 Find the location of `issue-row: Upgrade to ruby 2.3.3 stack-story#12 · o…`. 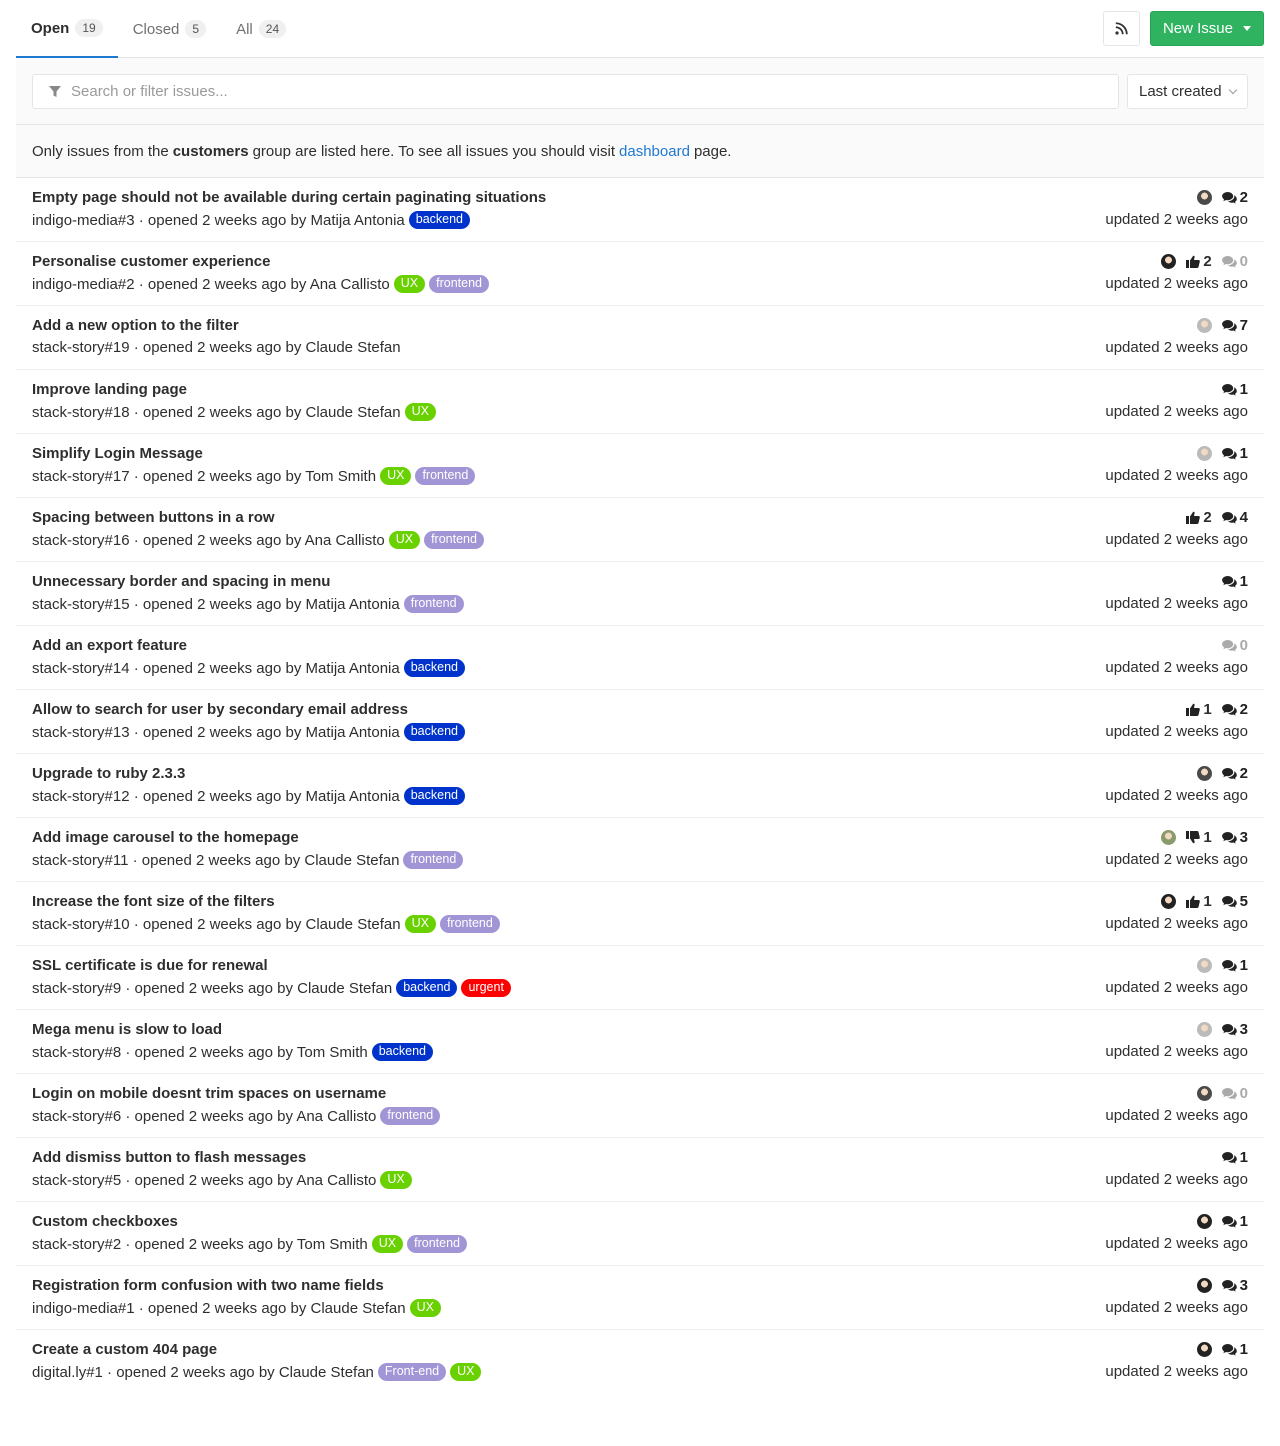

issue-row: Upgrade to ruby 2.3.3 stack-story#12 · o… is located at coordinates (640, 786).